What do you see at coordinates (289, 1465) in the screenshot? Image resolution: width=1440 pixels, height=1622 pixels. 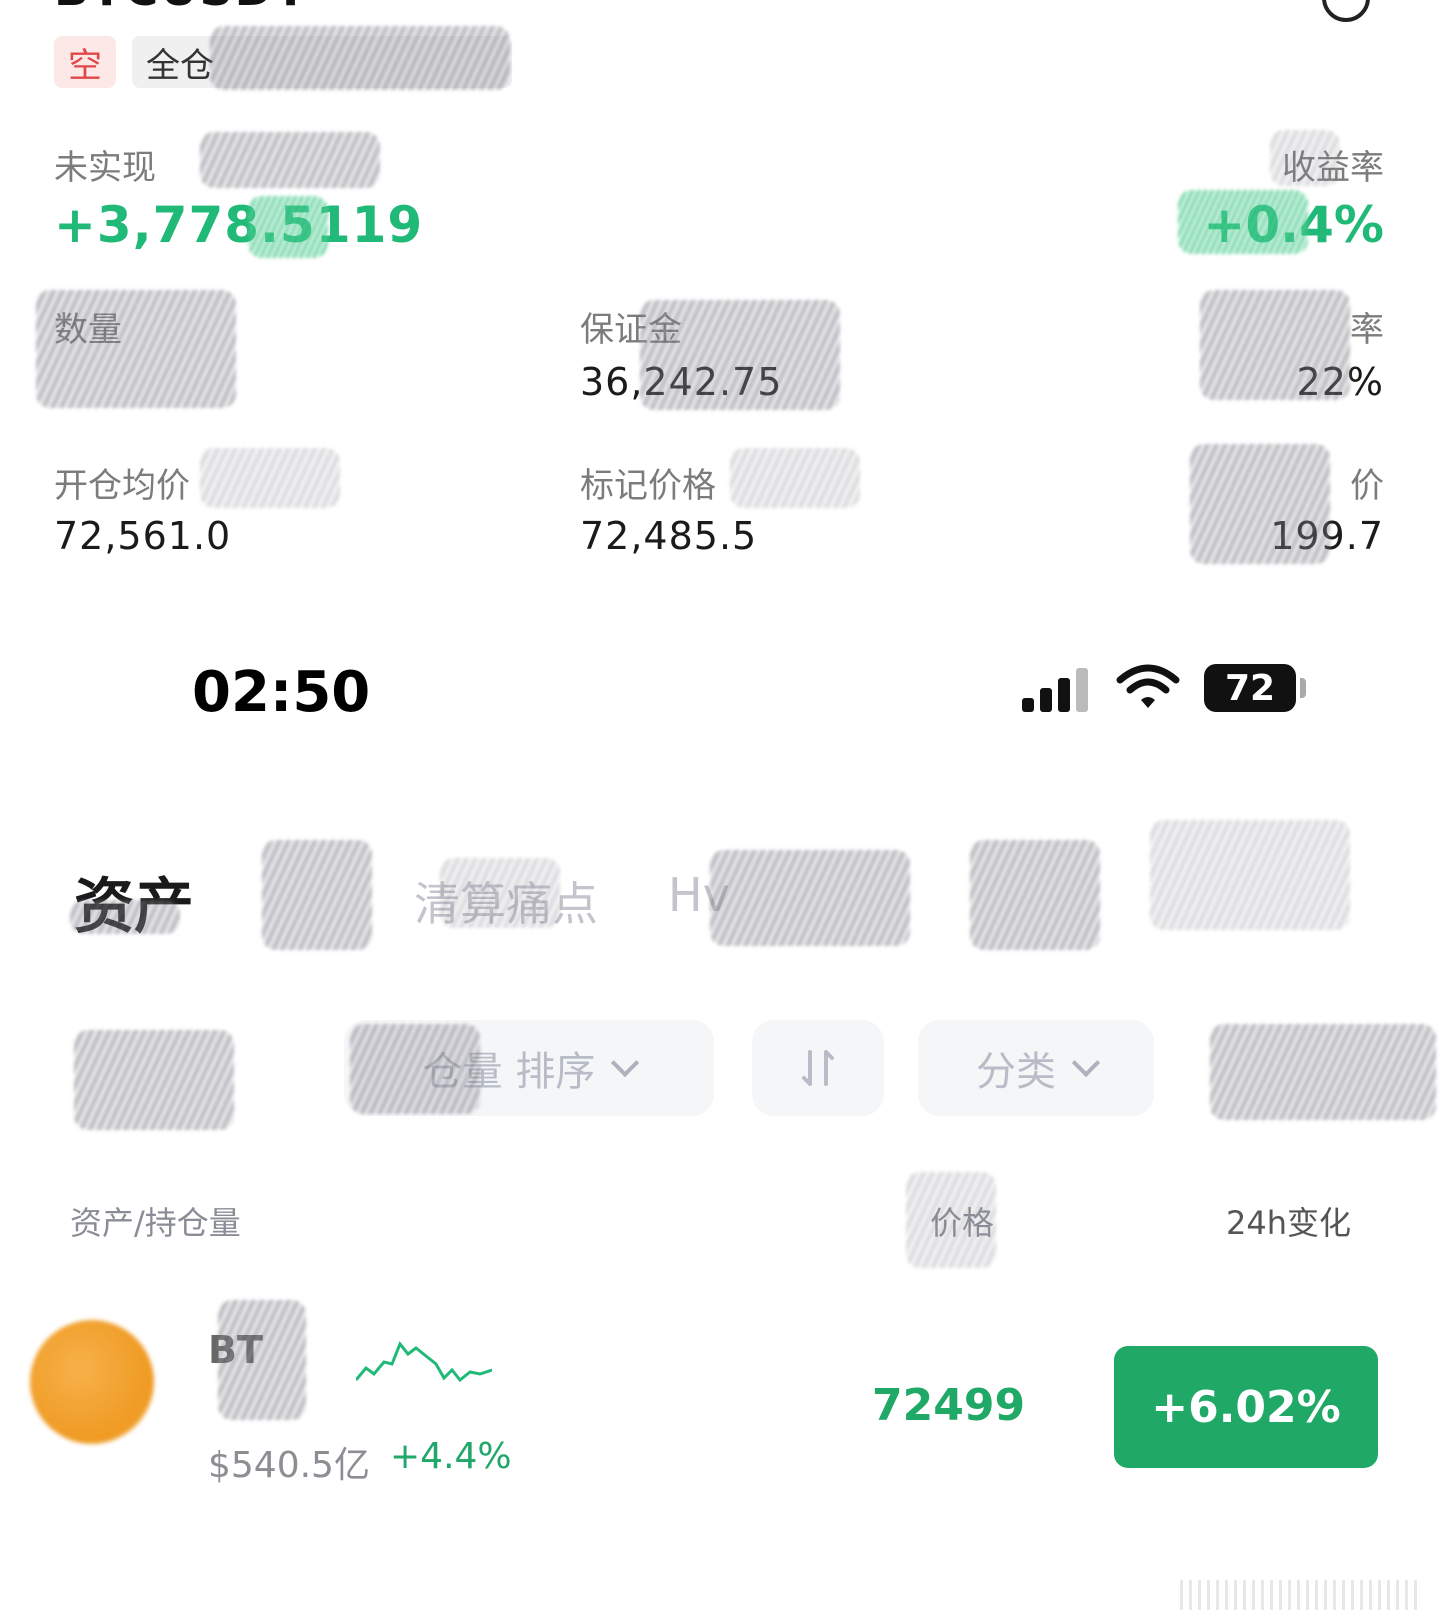 I see `asset-volume: $540.5亿` at bounding box center [289, 1465].